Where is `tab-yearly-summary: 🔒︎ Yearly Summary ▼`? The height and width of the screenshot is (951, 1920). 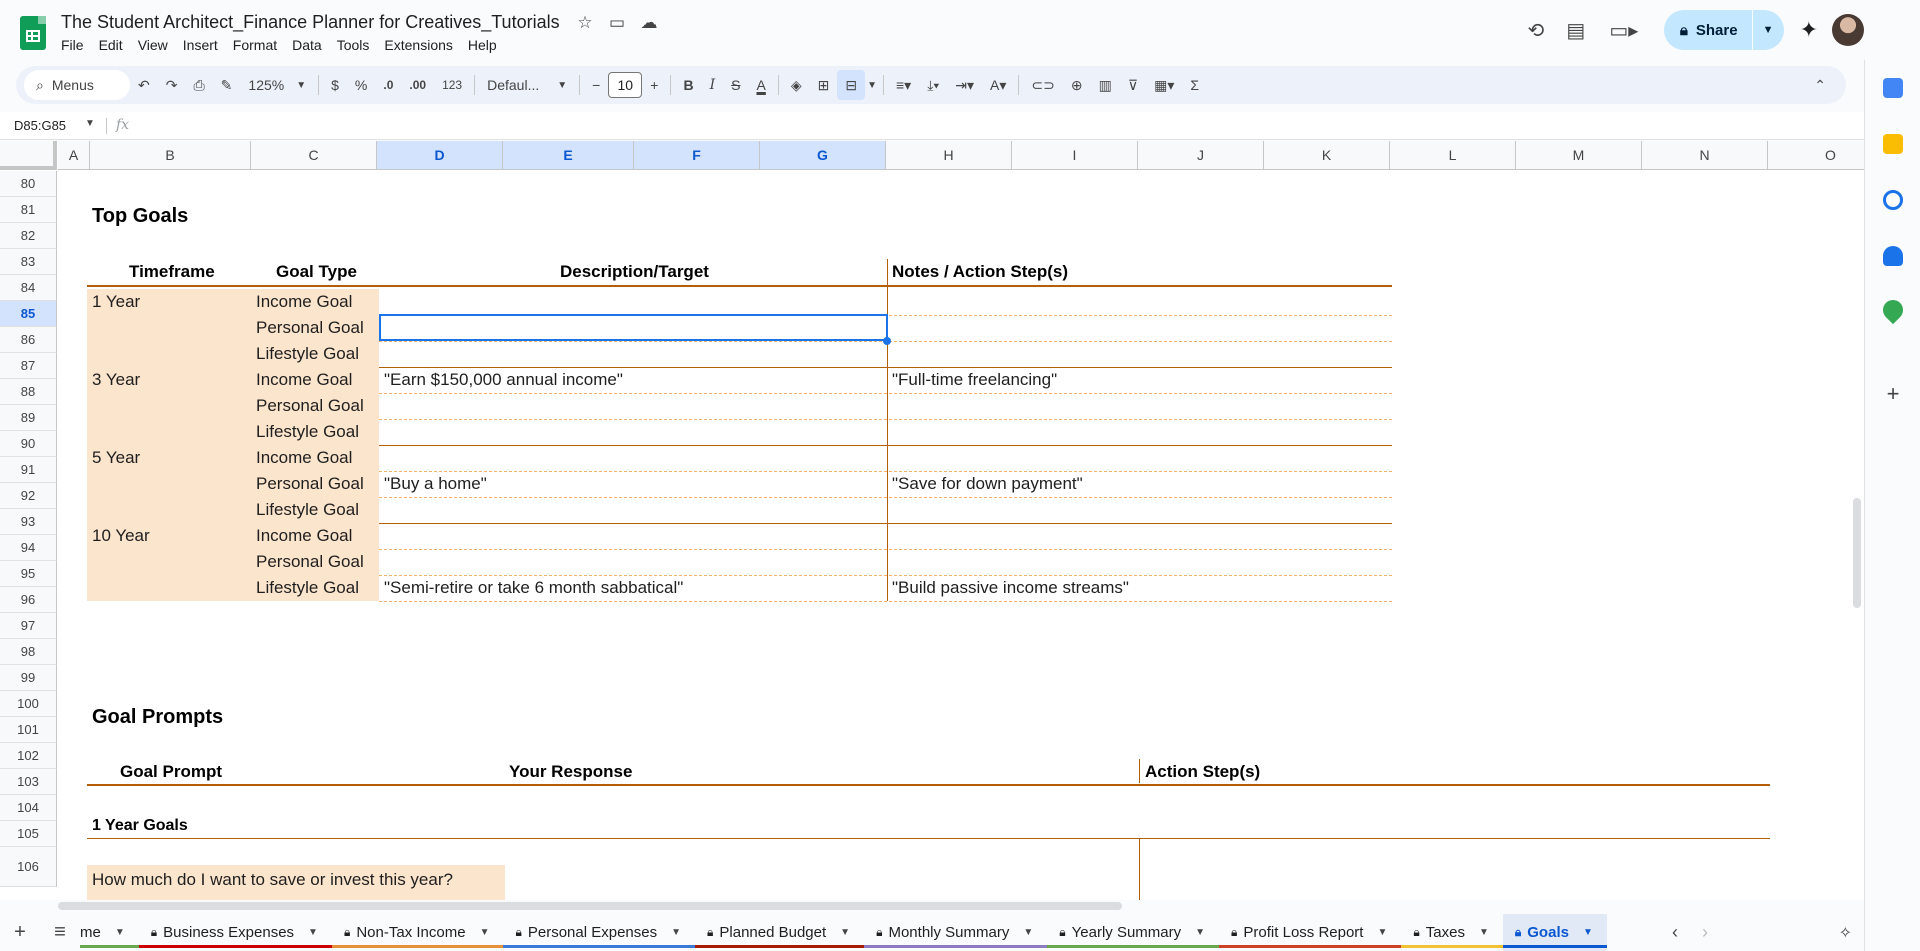
tab-yearly-summary: 🔒︎ Yearly Summary ▼ is located at coordinates (1133, 932).